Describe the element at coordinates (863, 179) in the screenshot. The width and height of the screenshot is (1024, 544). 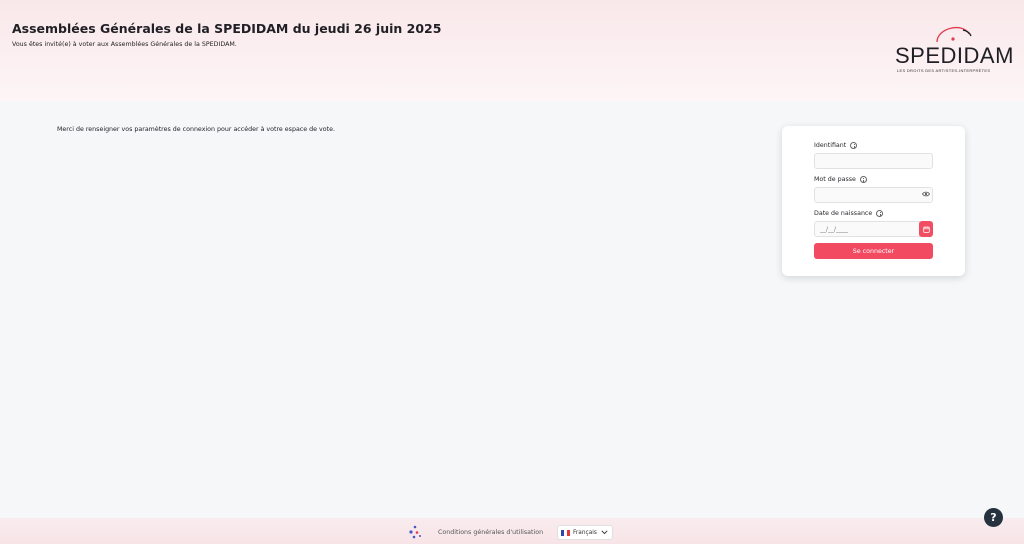
I see `password-info-icon` at that location.